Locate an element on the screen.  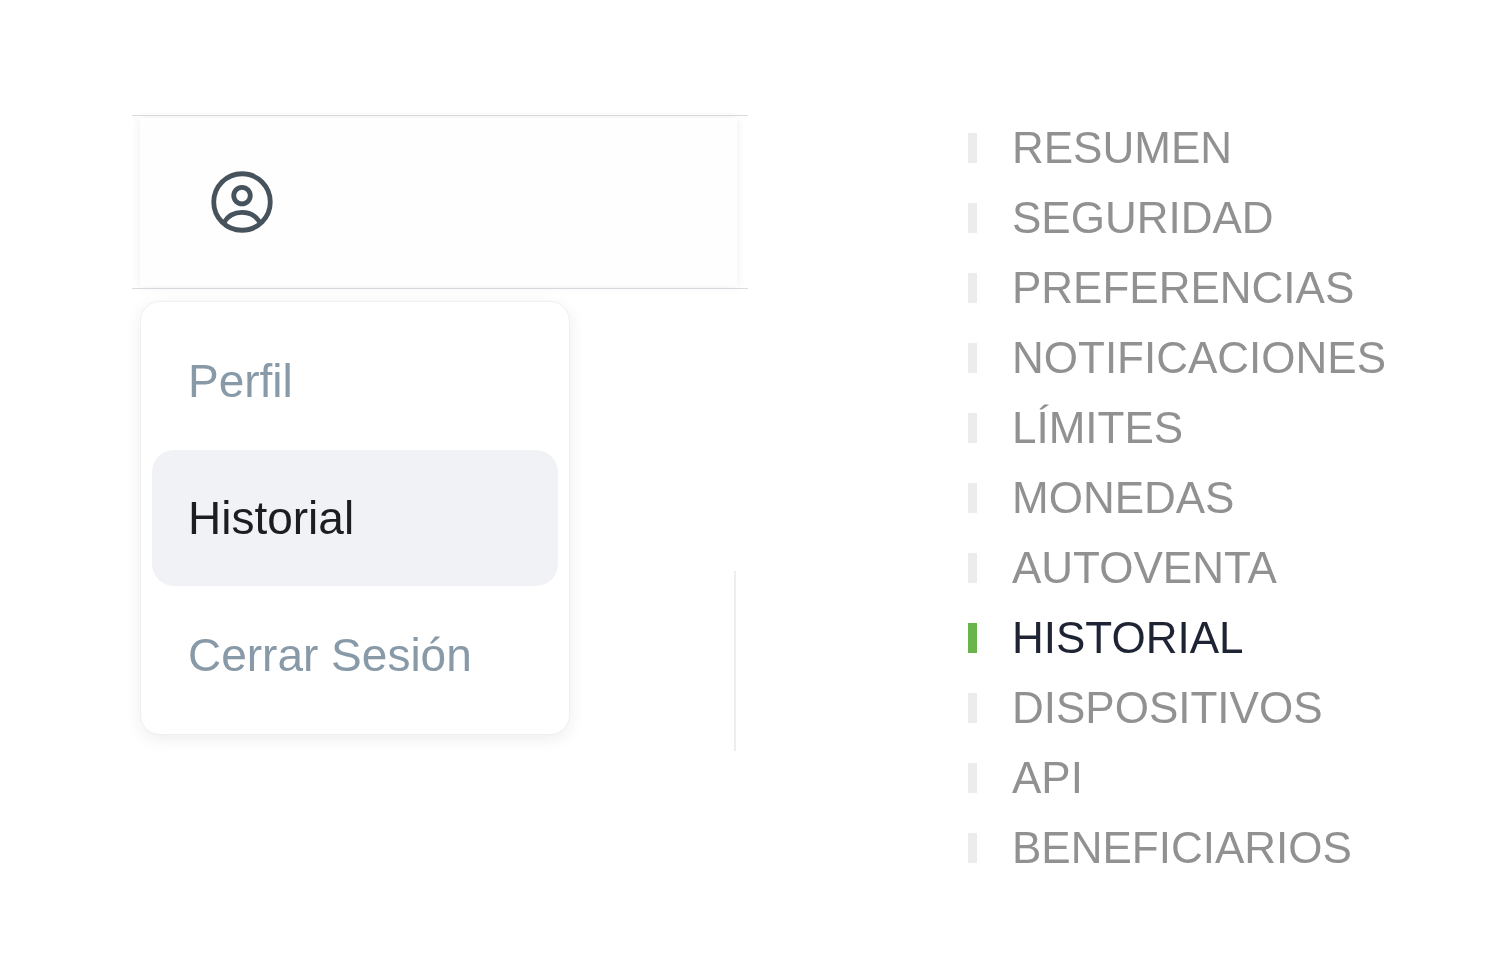
nav-item: AUTOVENTA is located at coordinates (1177, 568).